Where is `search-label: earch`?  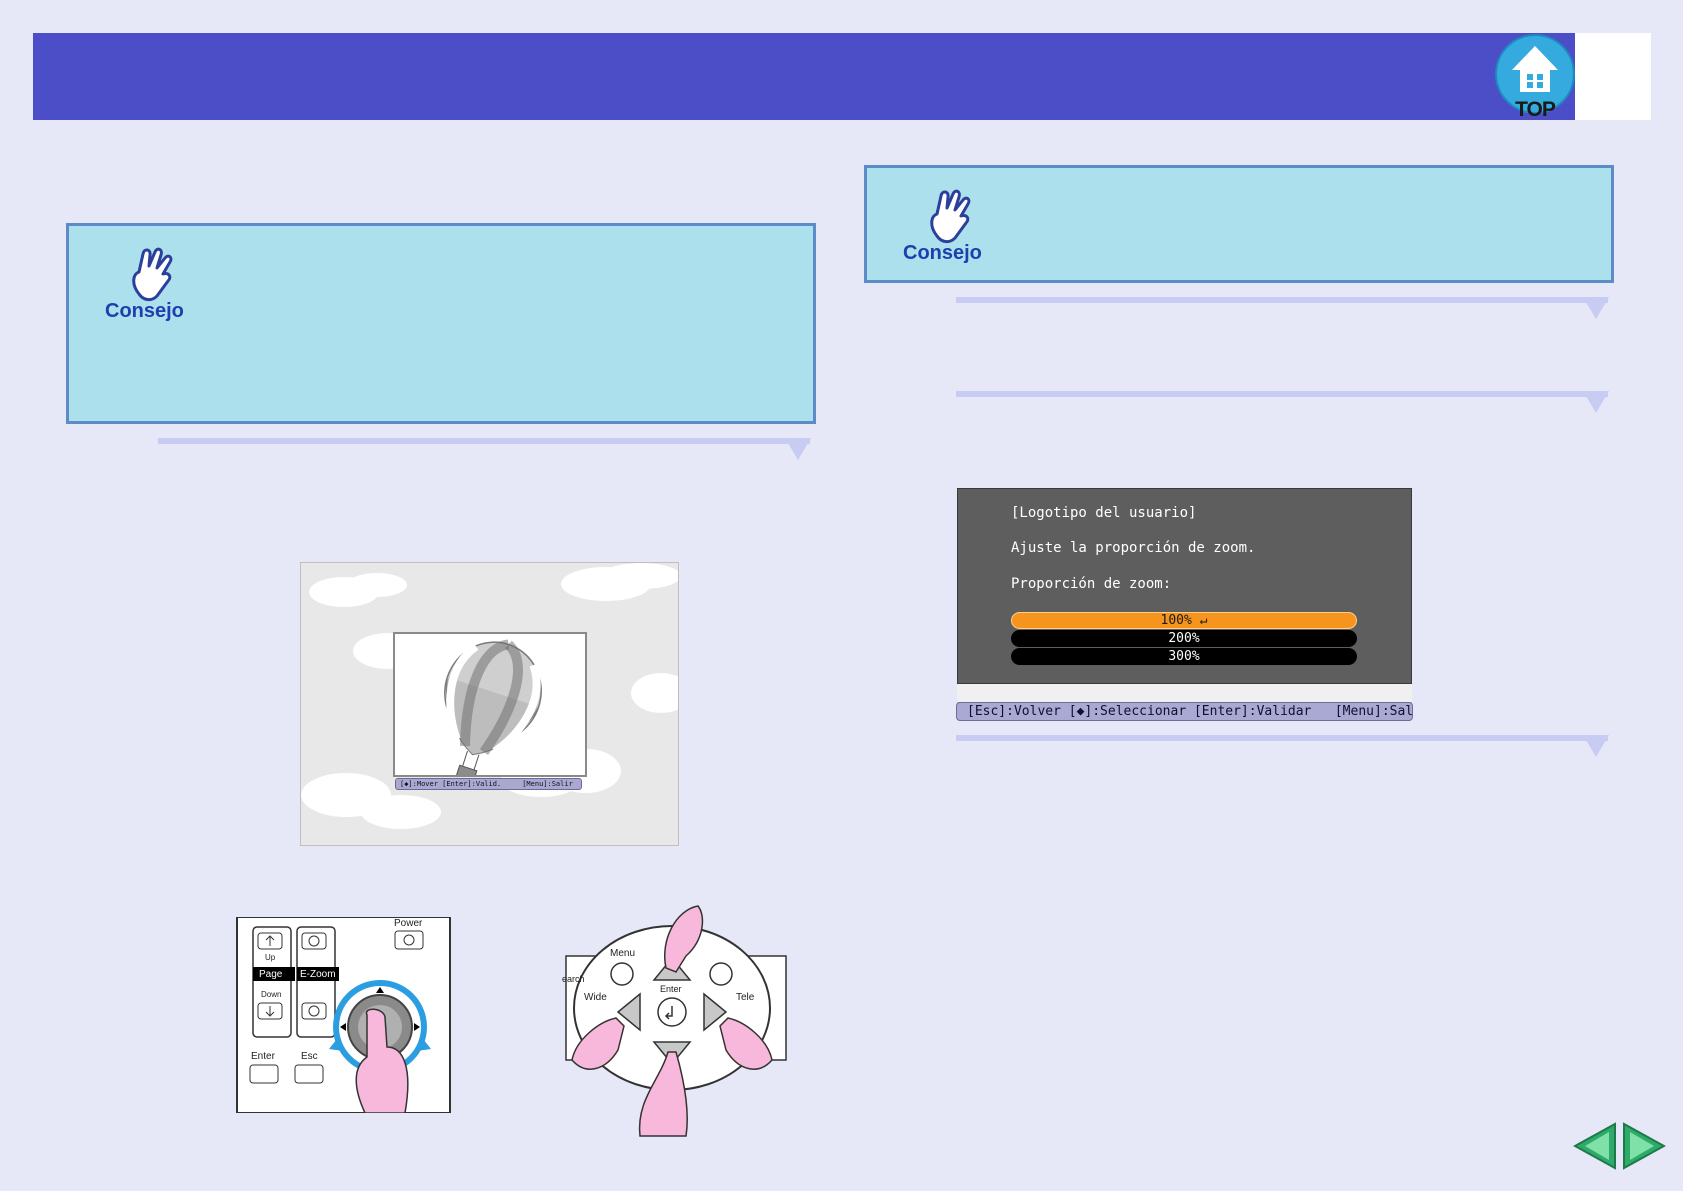
search-label: earch is located at coordinates (573, 979).